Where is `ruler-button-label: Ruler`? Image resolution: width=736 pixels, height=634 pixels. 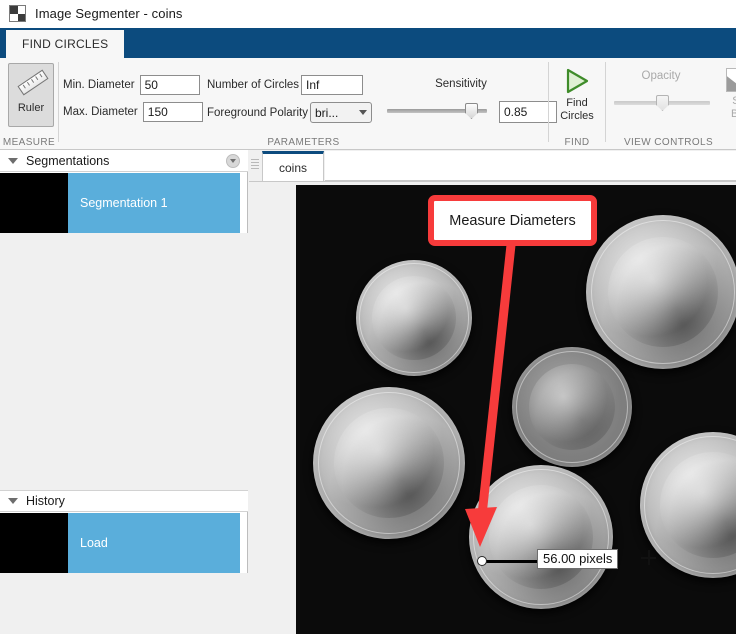
ruler-button-label: Ruler is located at coordinates (31, 108).